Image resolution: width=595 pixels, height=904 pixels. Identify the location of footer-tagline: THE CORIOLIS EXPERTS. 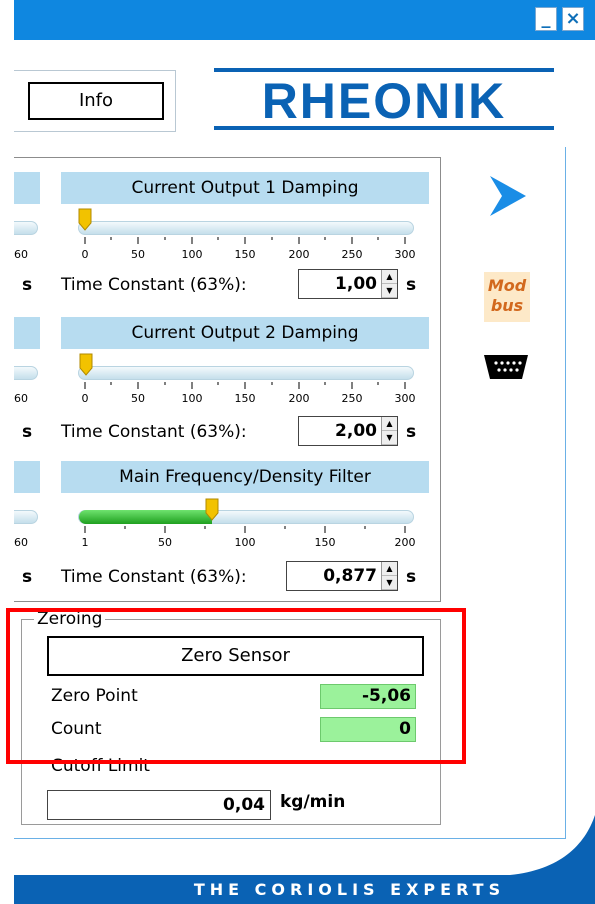
(304, 889).